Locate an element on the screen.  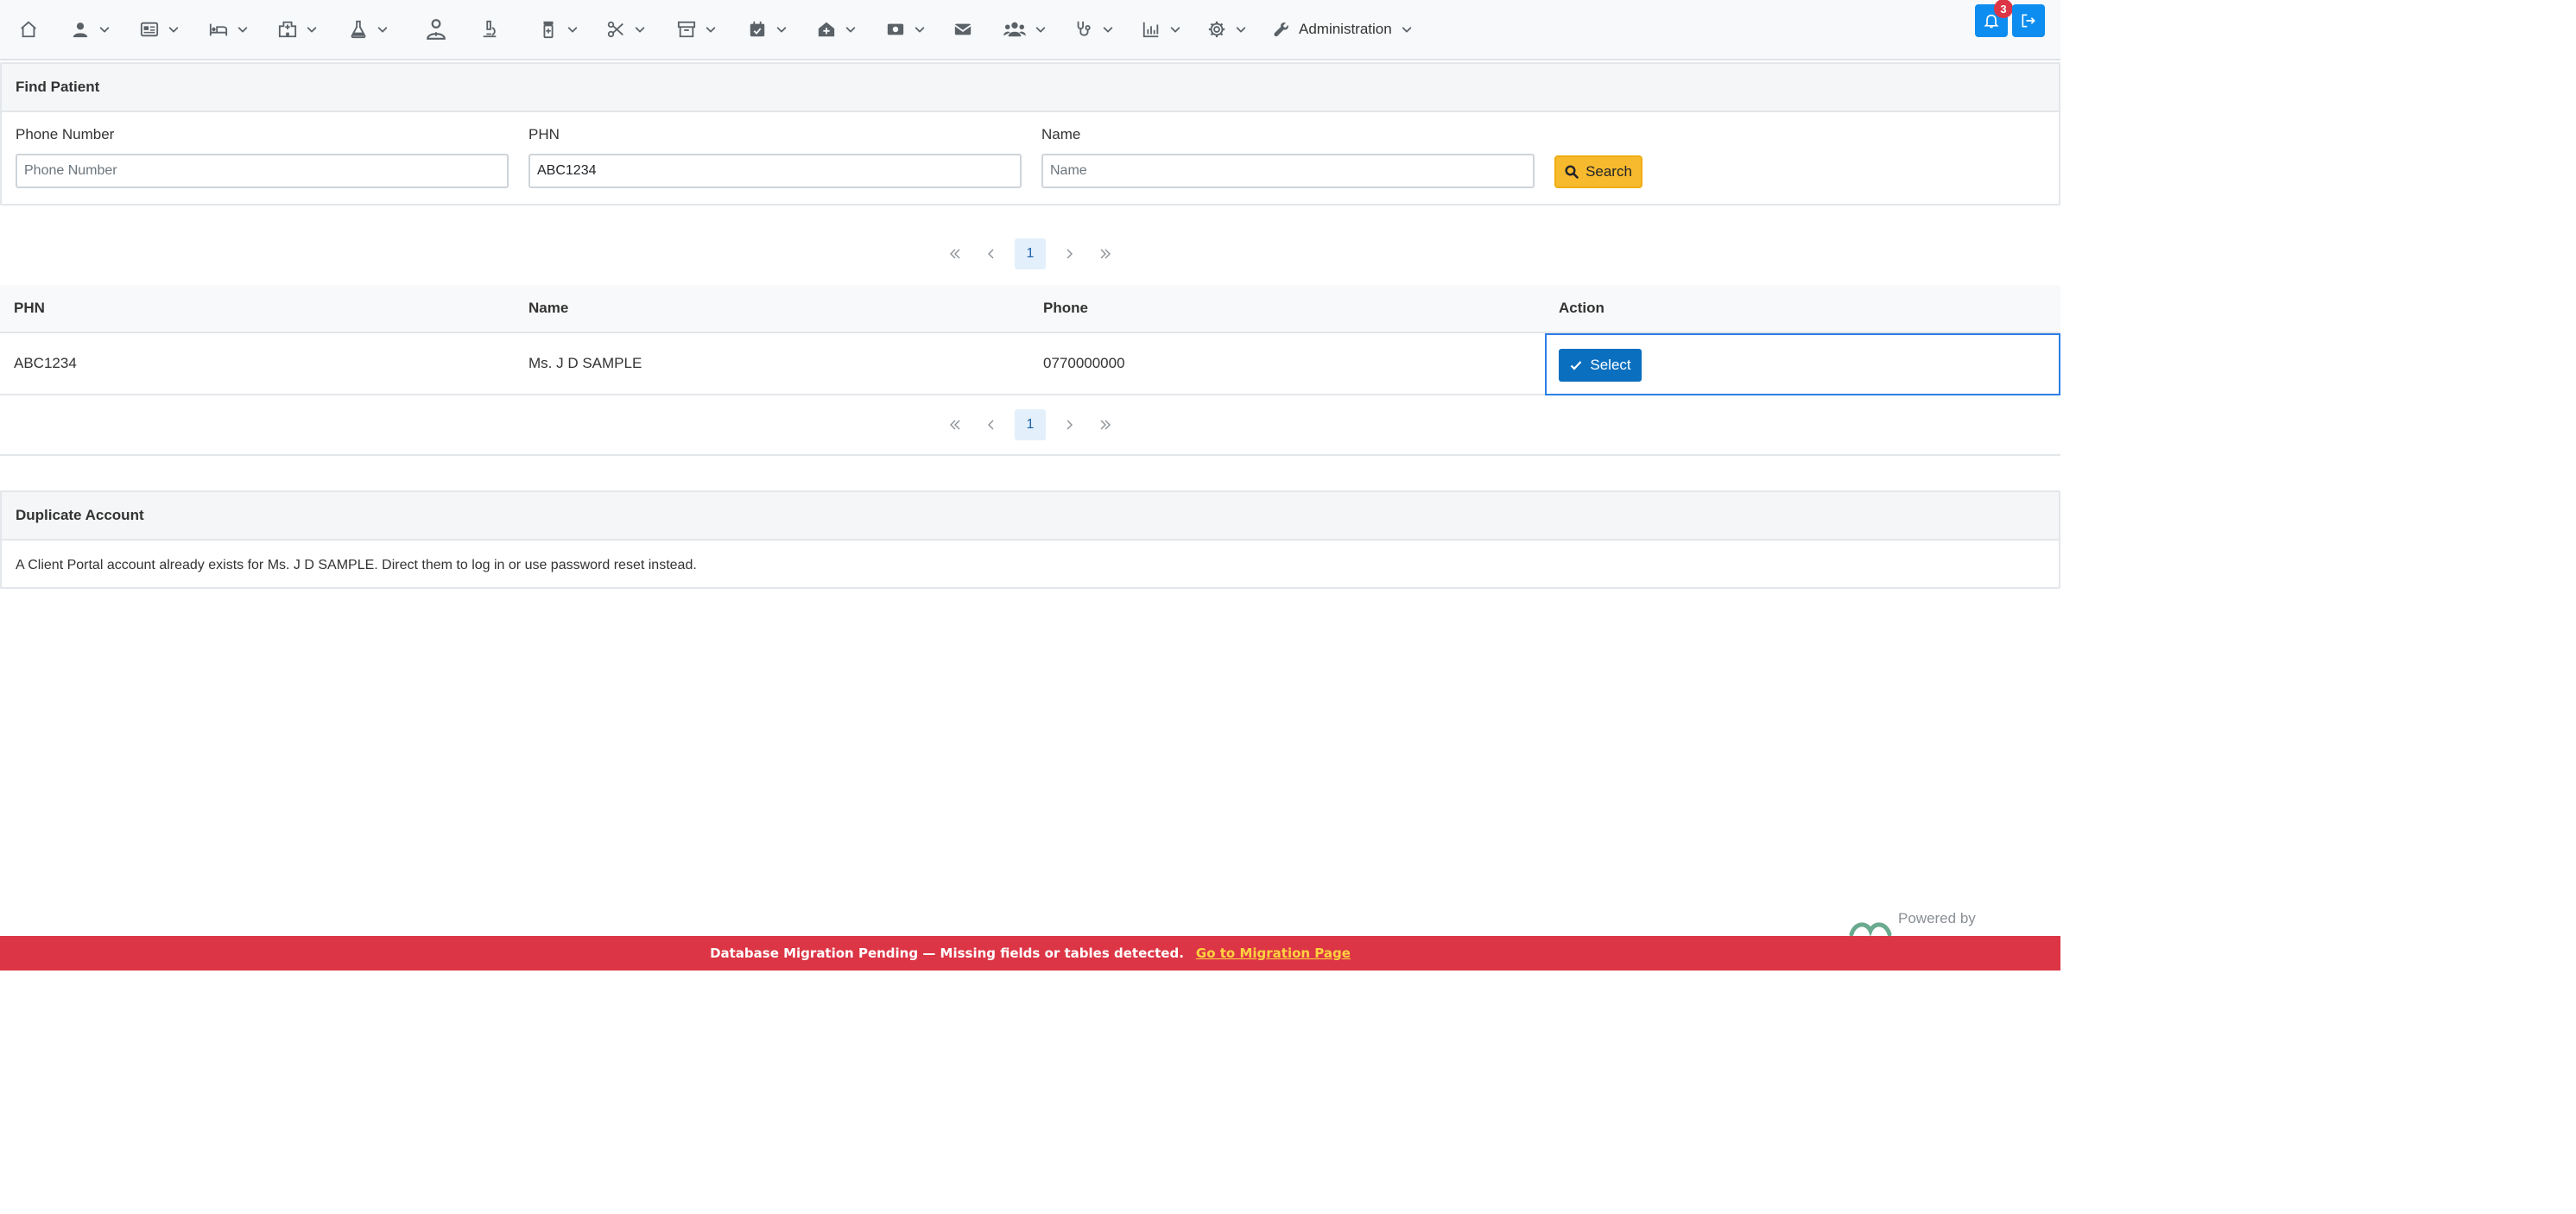
top-navbar: Administration 3 is located at coordinates (1030, 30).